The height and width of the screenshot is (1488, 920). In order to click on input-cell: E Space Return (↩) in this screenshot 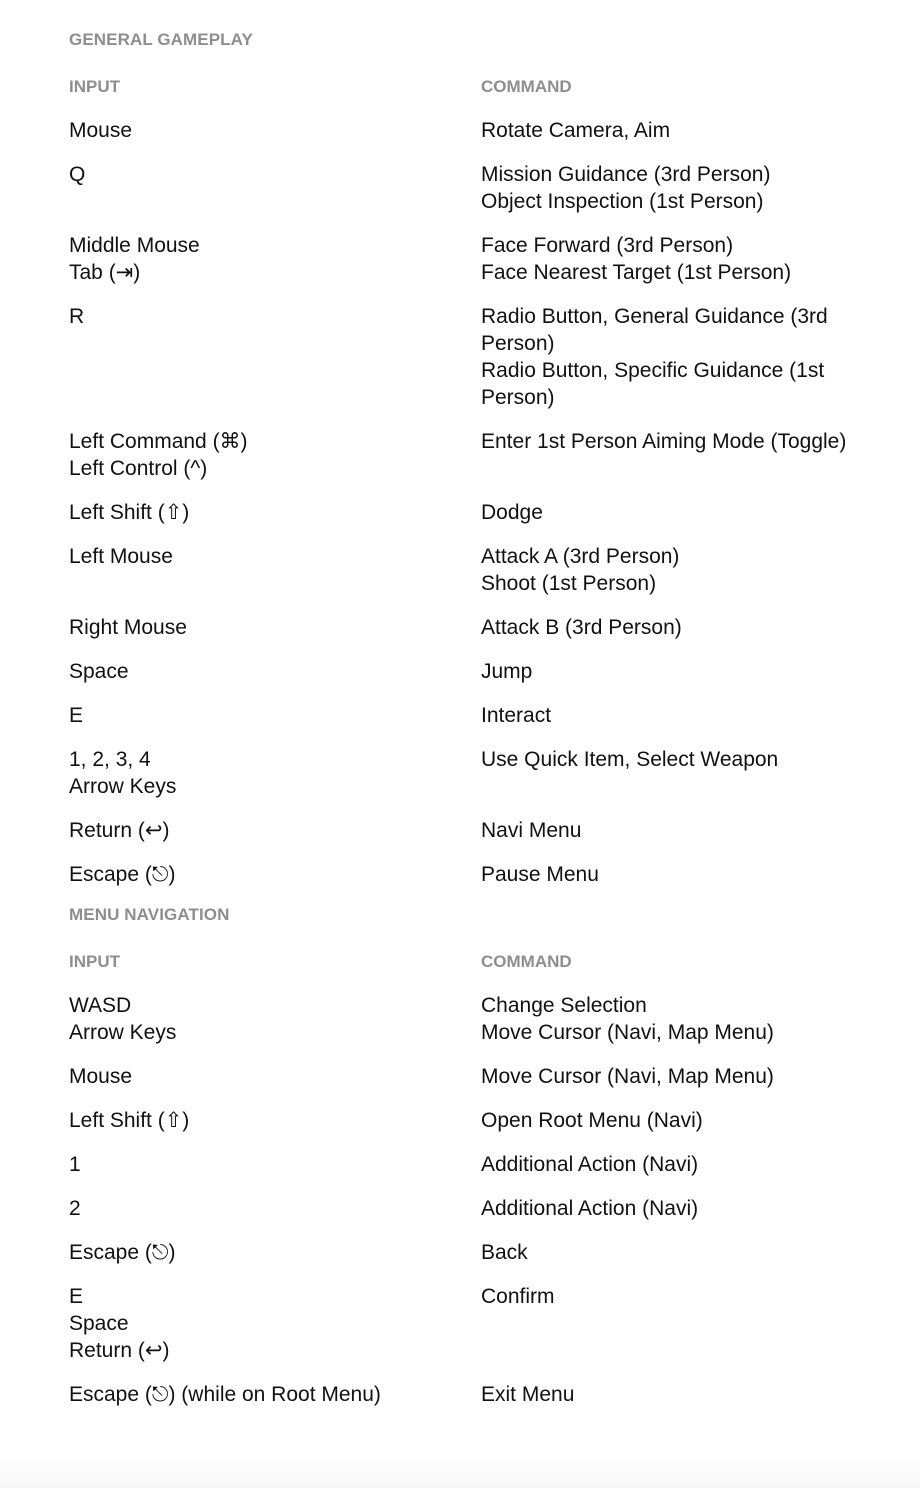, I will do `click(275, 1323)`.